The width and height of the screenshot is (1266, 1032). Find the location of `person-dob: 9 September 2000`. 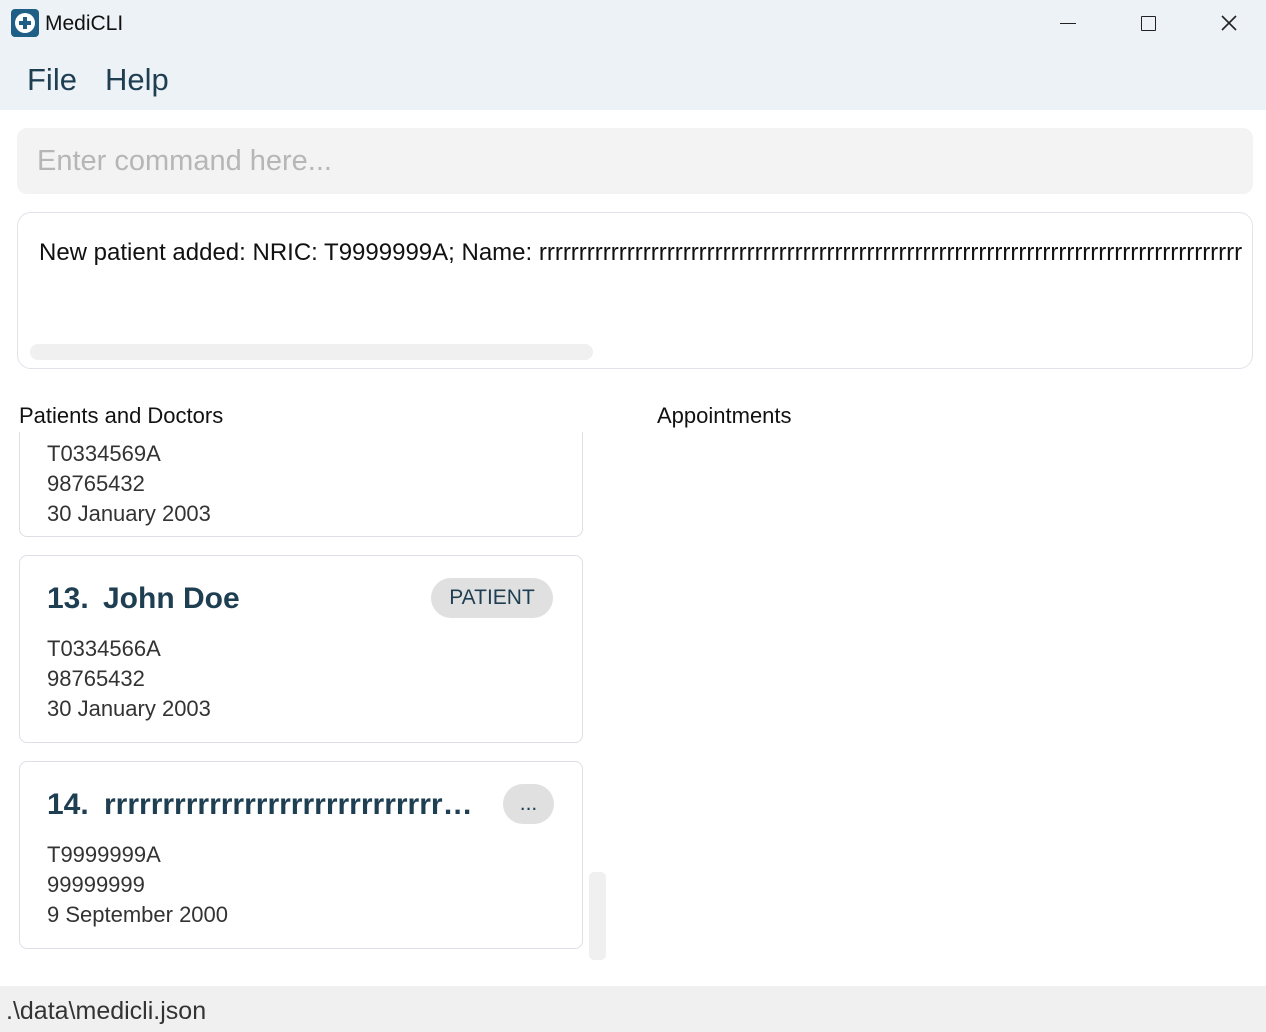

person-dob: 9 September 2000 is located at coordinates (138, 914).